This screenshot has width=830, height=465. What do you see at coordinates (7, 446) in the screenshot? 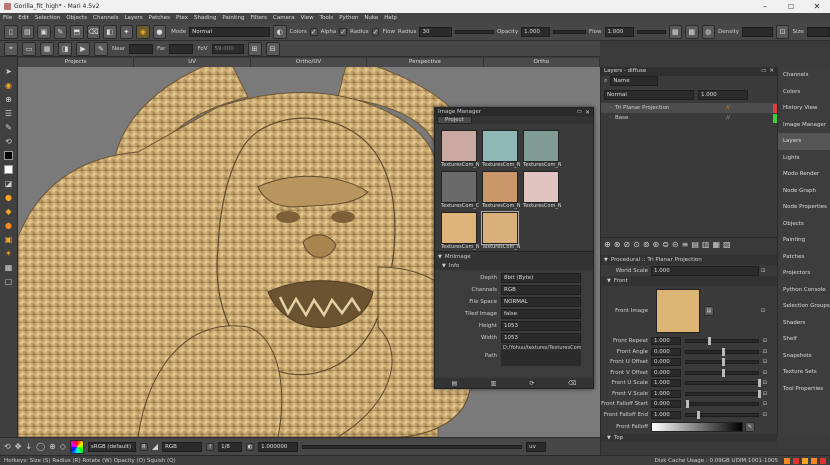
I see `rotate-view-icon: ⟲` at bounding box center [7, 446].